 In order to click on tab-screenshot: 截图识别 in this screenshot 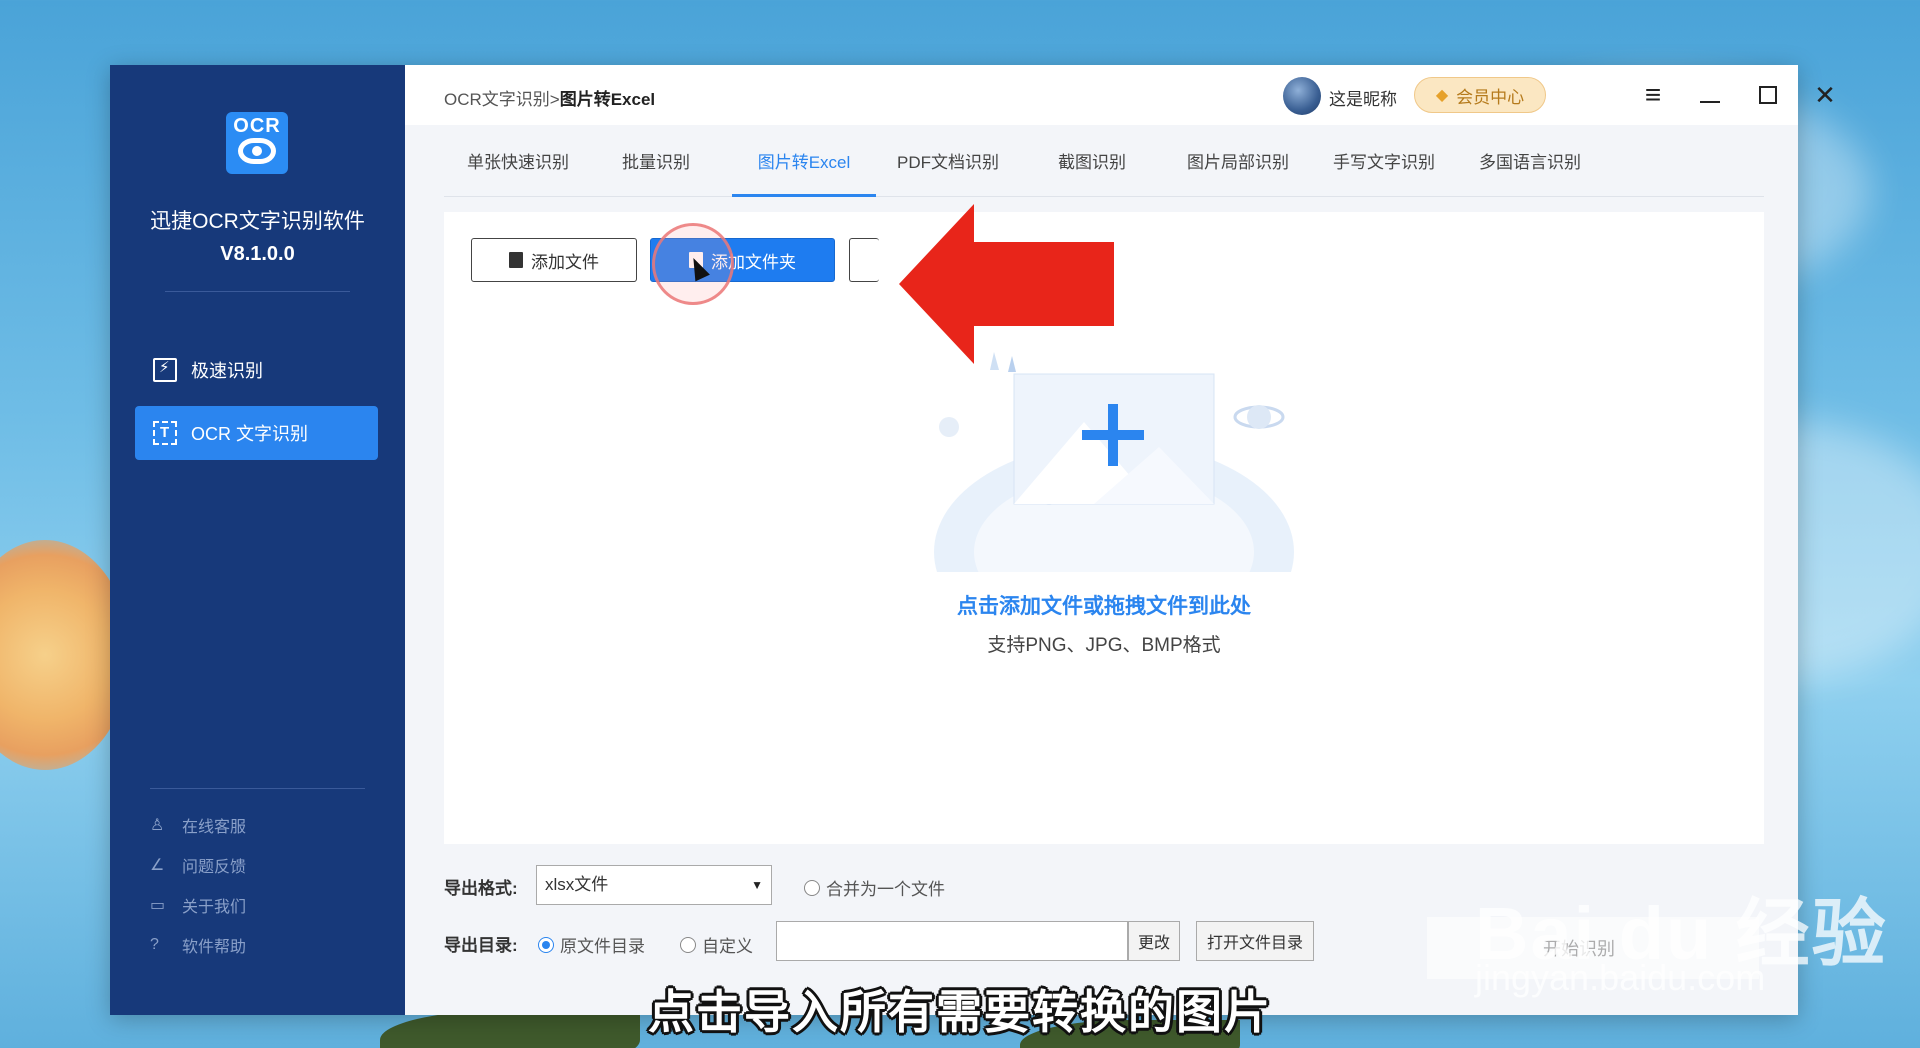, I will do `click(1092, 170)`.